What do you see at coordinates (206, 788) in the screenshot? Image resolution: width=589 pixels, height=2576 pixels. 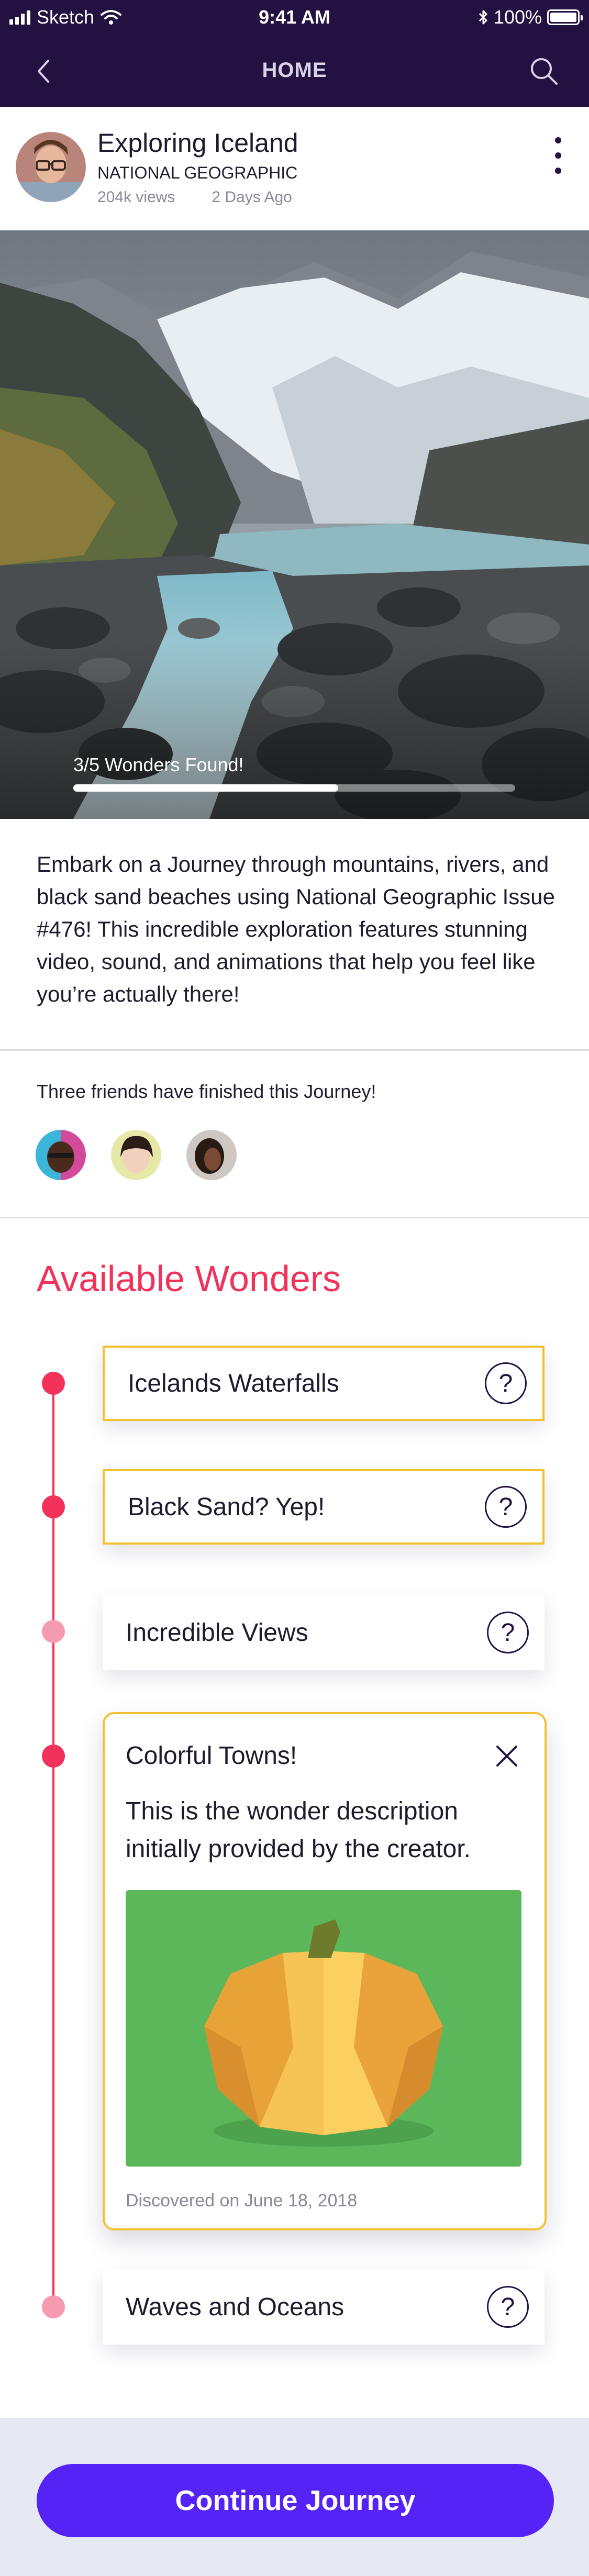 I see `progress-fill` at bounding box center [206, 788].